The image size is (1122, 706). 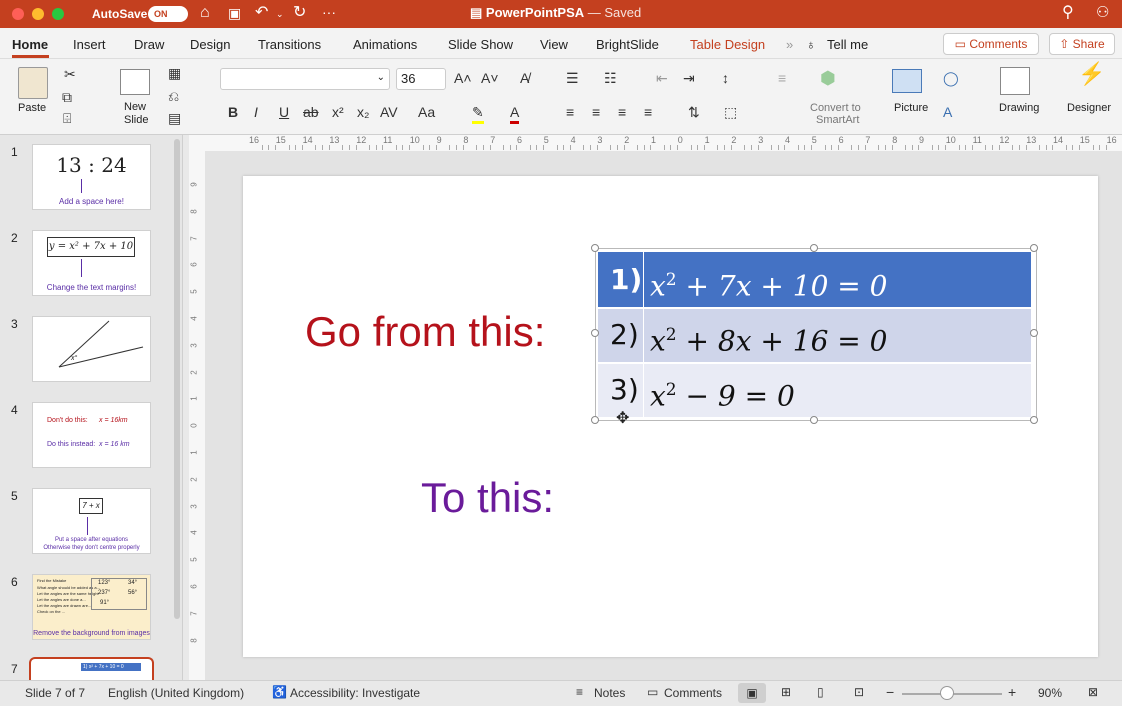 What do you see at coordinates (828, 78) in the screenshot?
I see `smartart-icon: ⬢` at bounding box center [828, 78].